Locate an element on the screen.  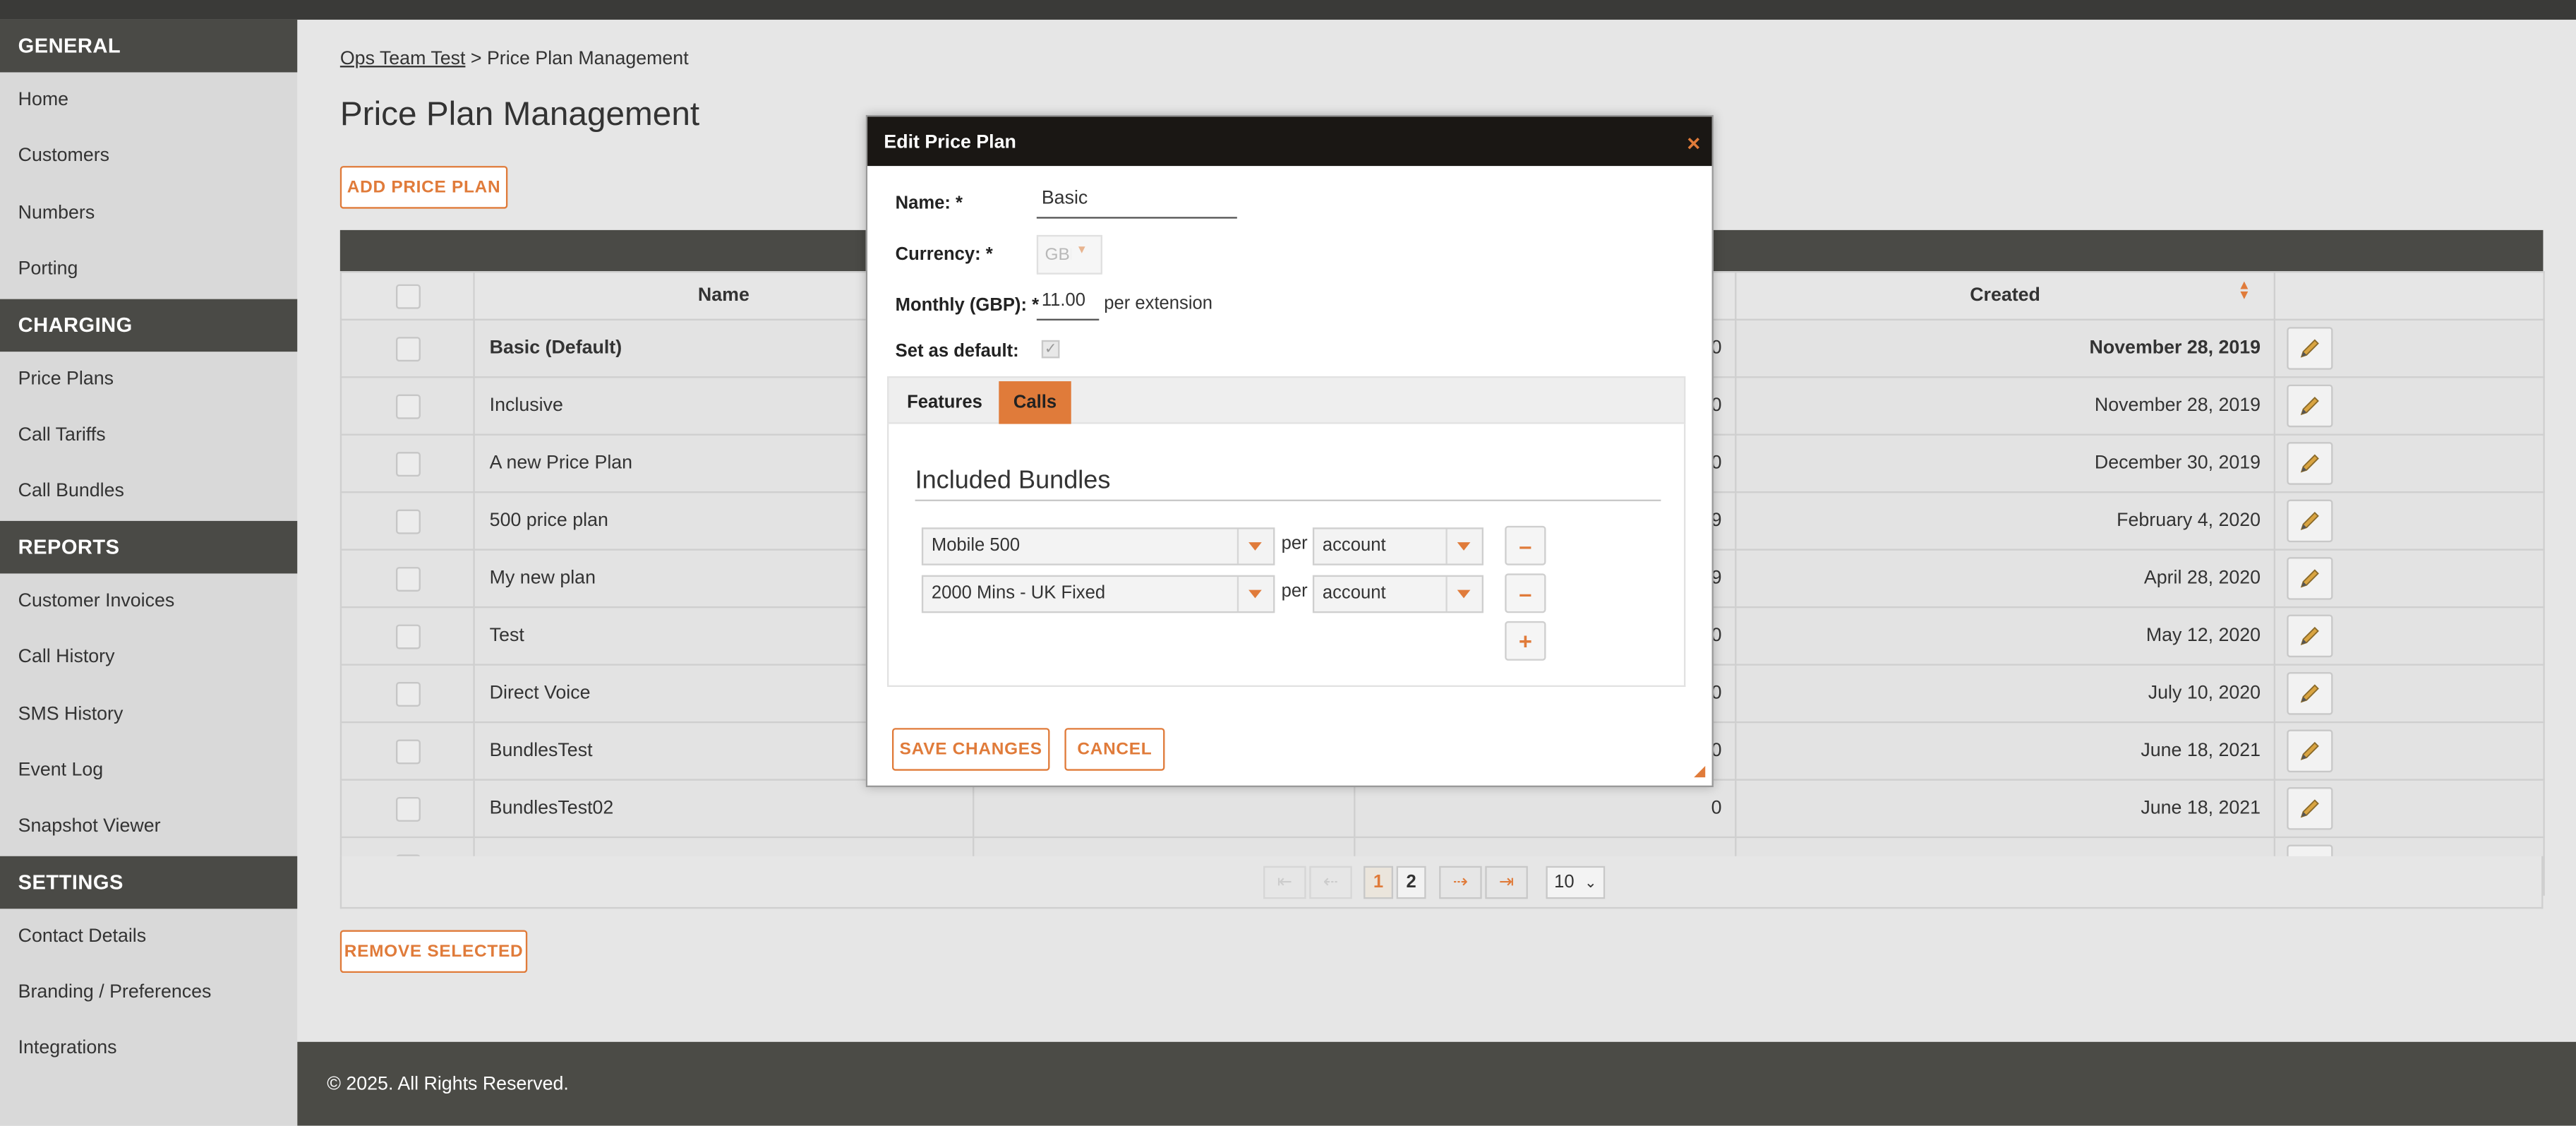
remove-bundle-button-2: – is located at coordinates (1525, 593).